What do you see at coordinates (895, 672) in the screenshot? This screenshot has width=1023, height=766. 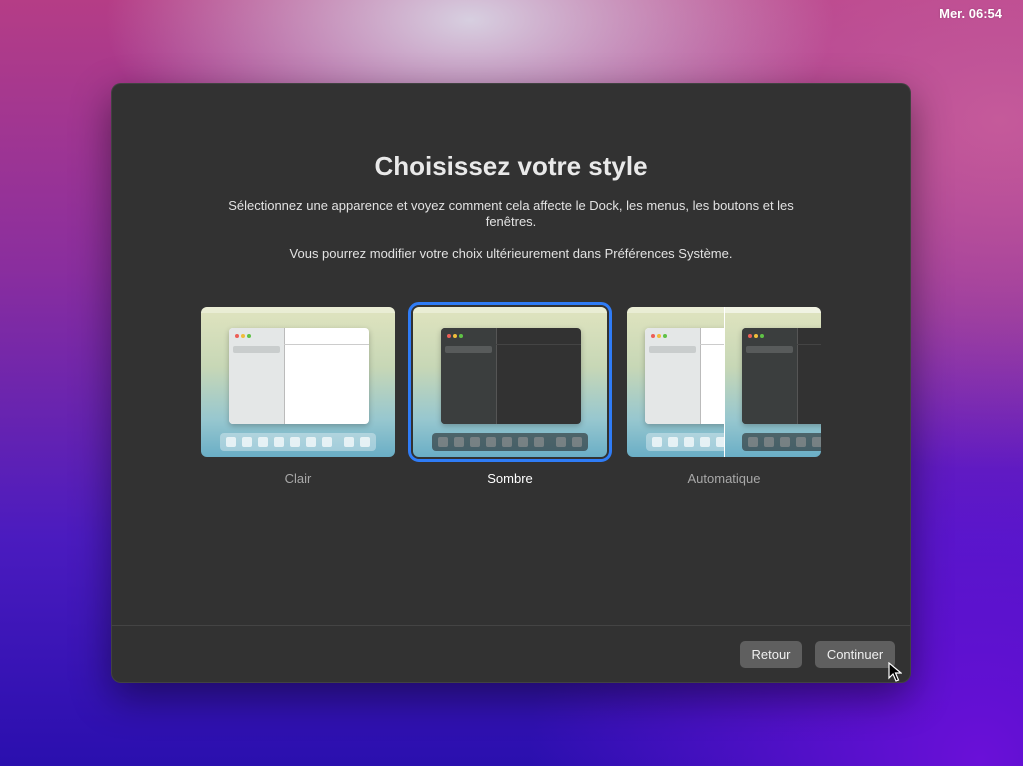 I see `mouse-cursor-icon` at bounding box center [895, 672].